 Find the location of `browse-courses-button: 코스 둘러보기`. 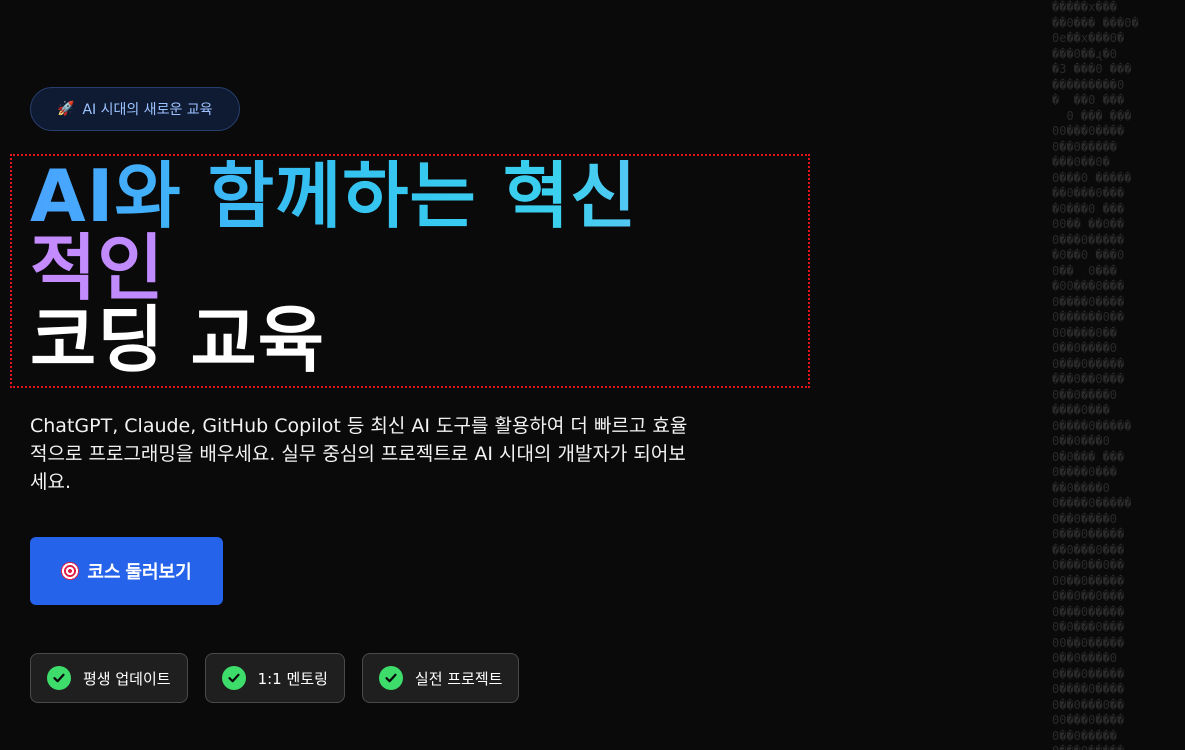

browse-courses-button: 코스 둘러보기 is located at coordinates (126, 571).